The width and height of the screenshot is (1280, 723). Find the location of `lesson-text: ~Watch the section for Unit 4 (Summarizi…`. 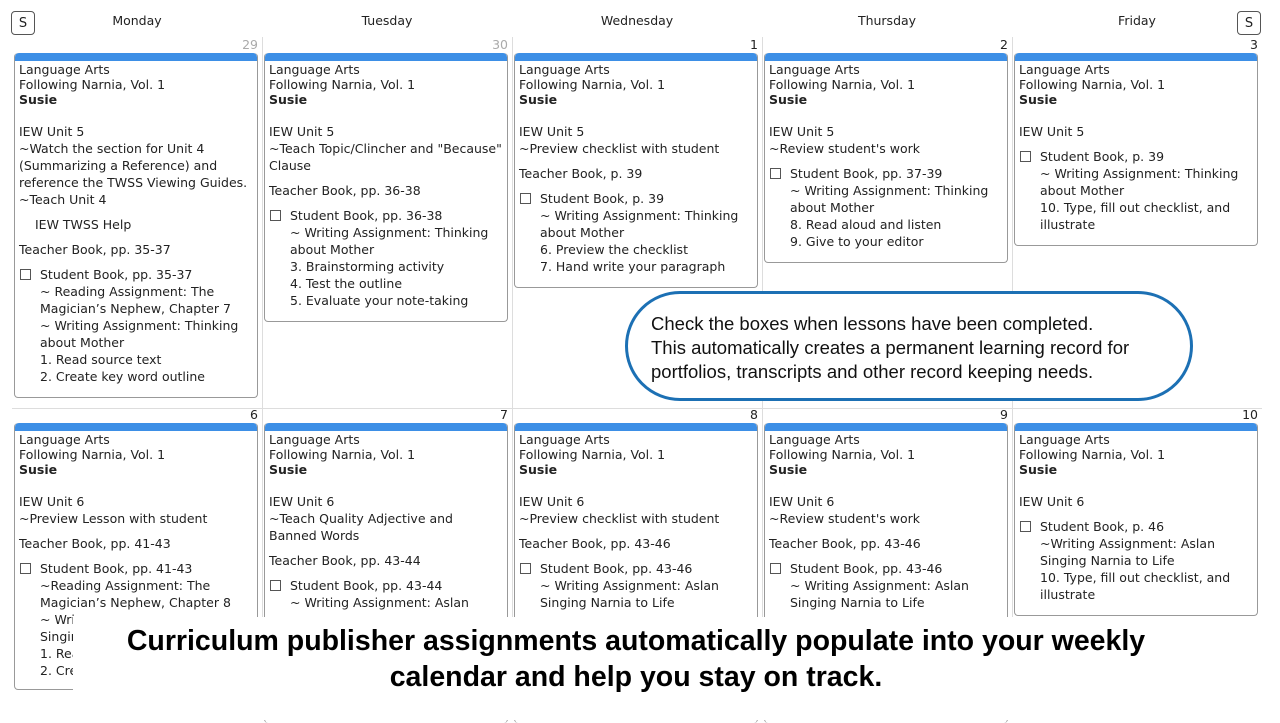

lesson-text: ~Watch the section for Unit 4 (Summarizi… is located at coordinates (133, 165).